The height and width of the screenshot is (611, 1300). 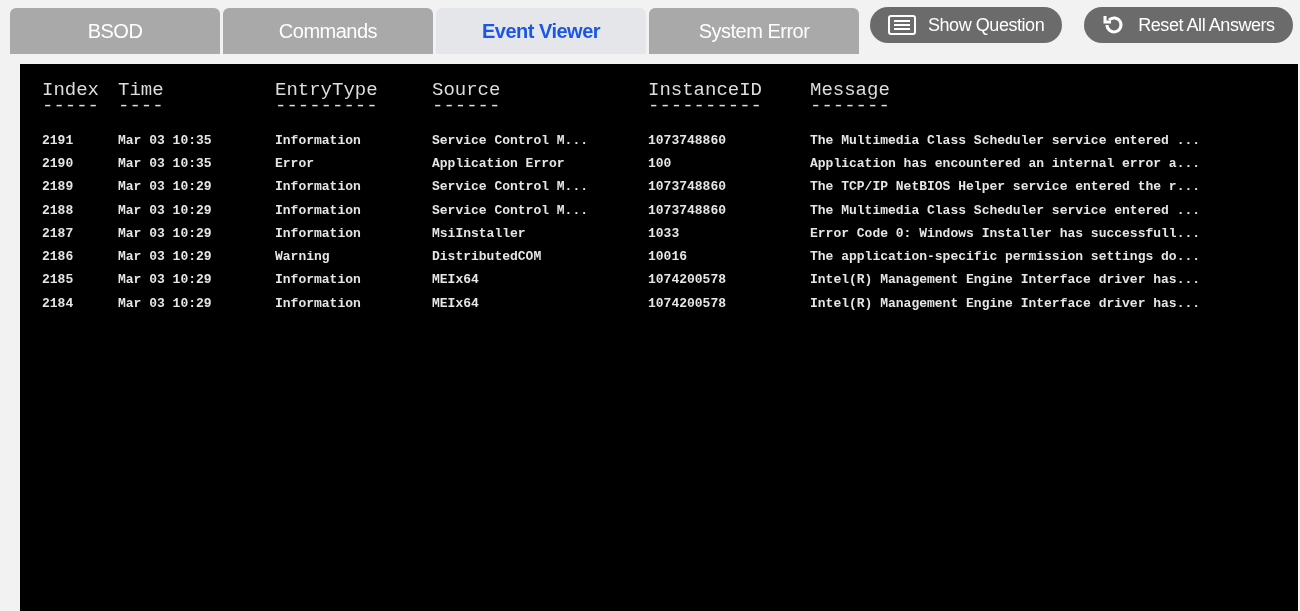 I want to click on header-underline: ------, so click(x=467, y=106).